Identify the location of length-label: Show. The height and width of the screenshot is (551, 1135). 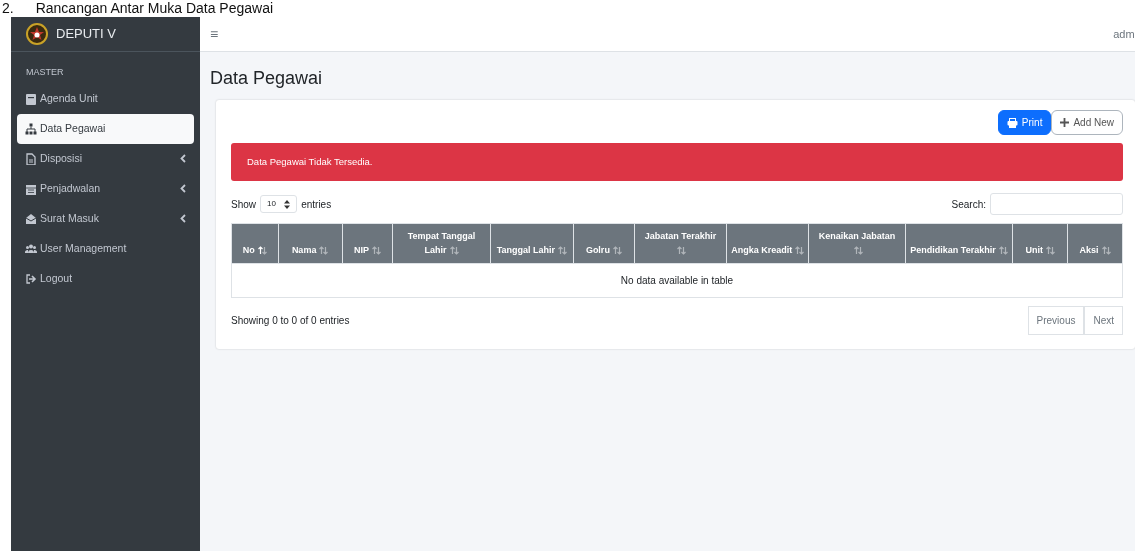
(243, 204).